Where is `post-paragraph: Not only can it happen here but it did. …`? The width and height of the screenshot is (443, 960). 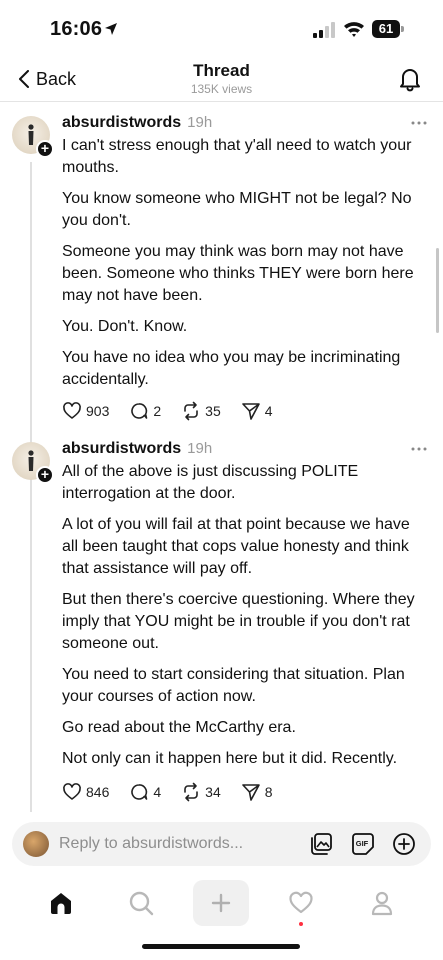
post-paragraph: Not only can it happen here but it did. … is located at coordinates (230, 758).